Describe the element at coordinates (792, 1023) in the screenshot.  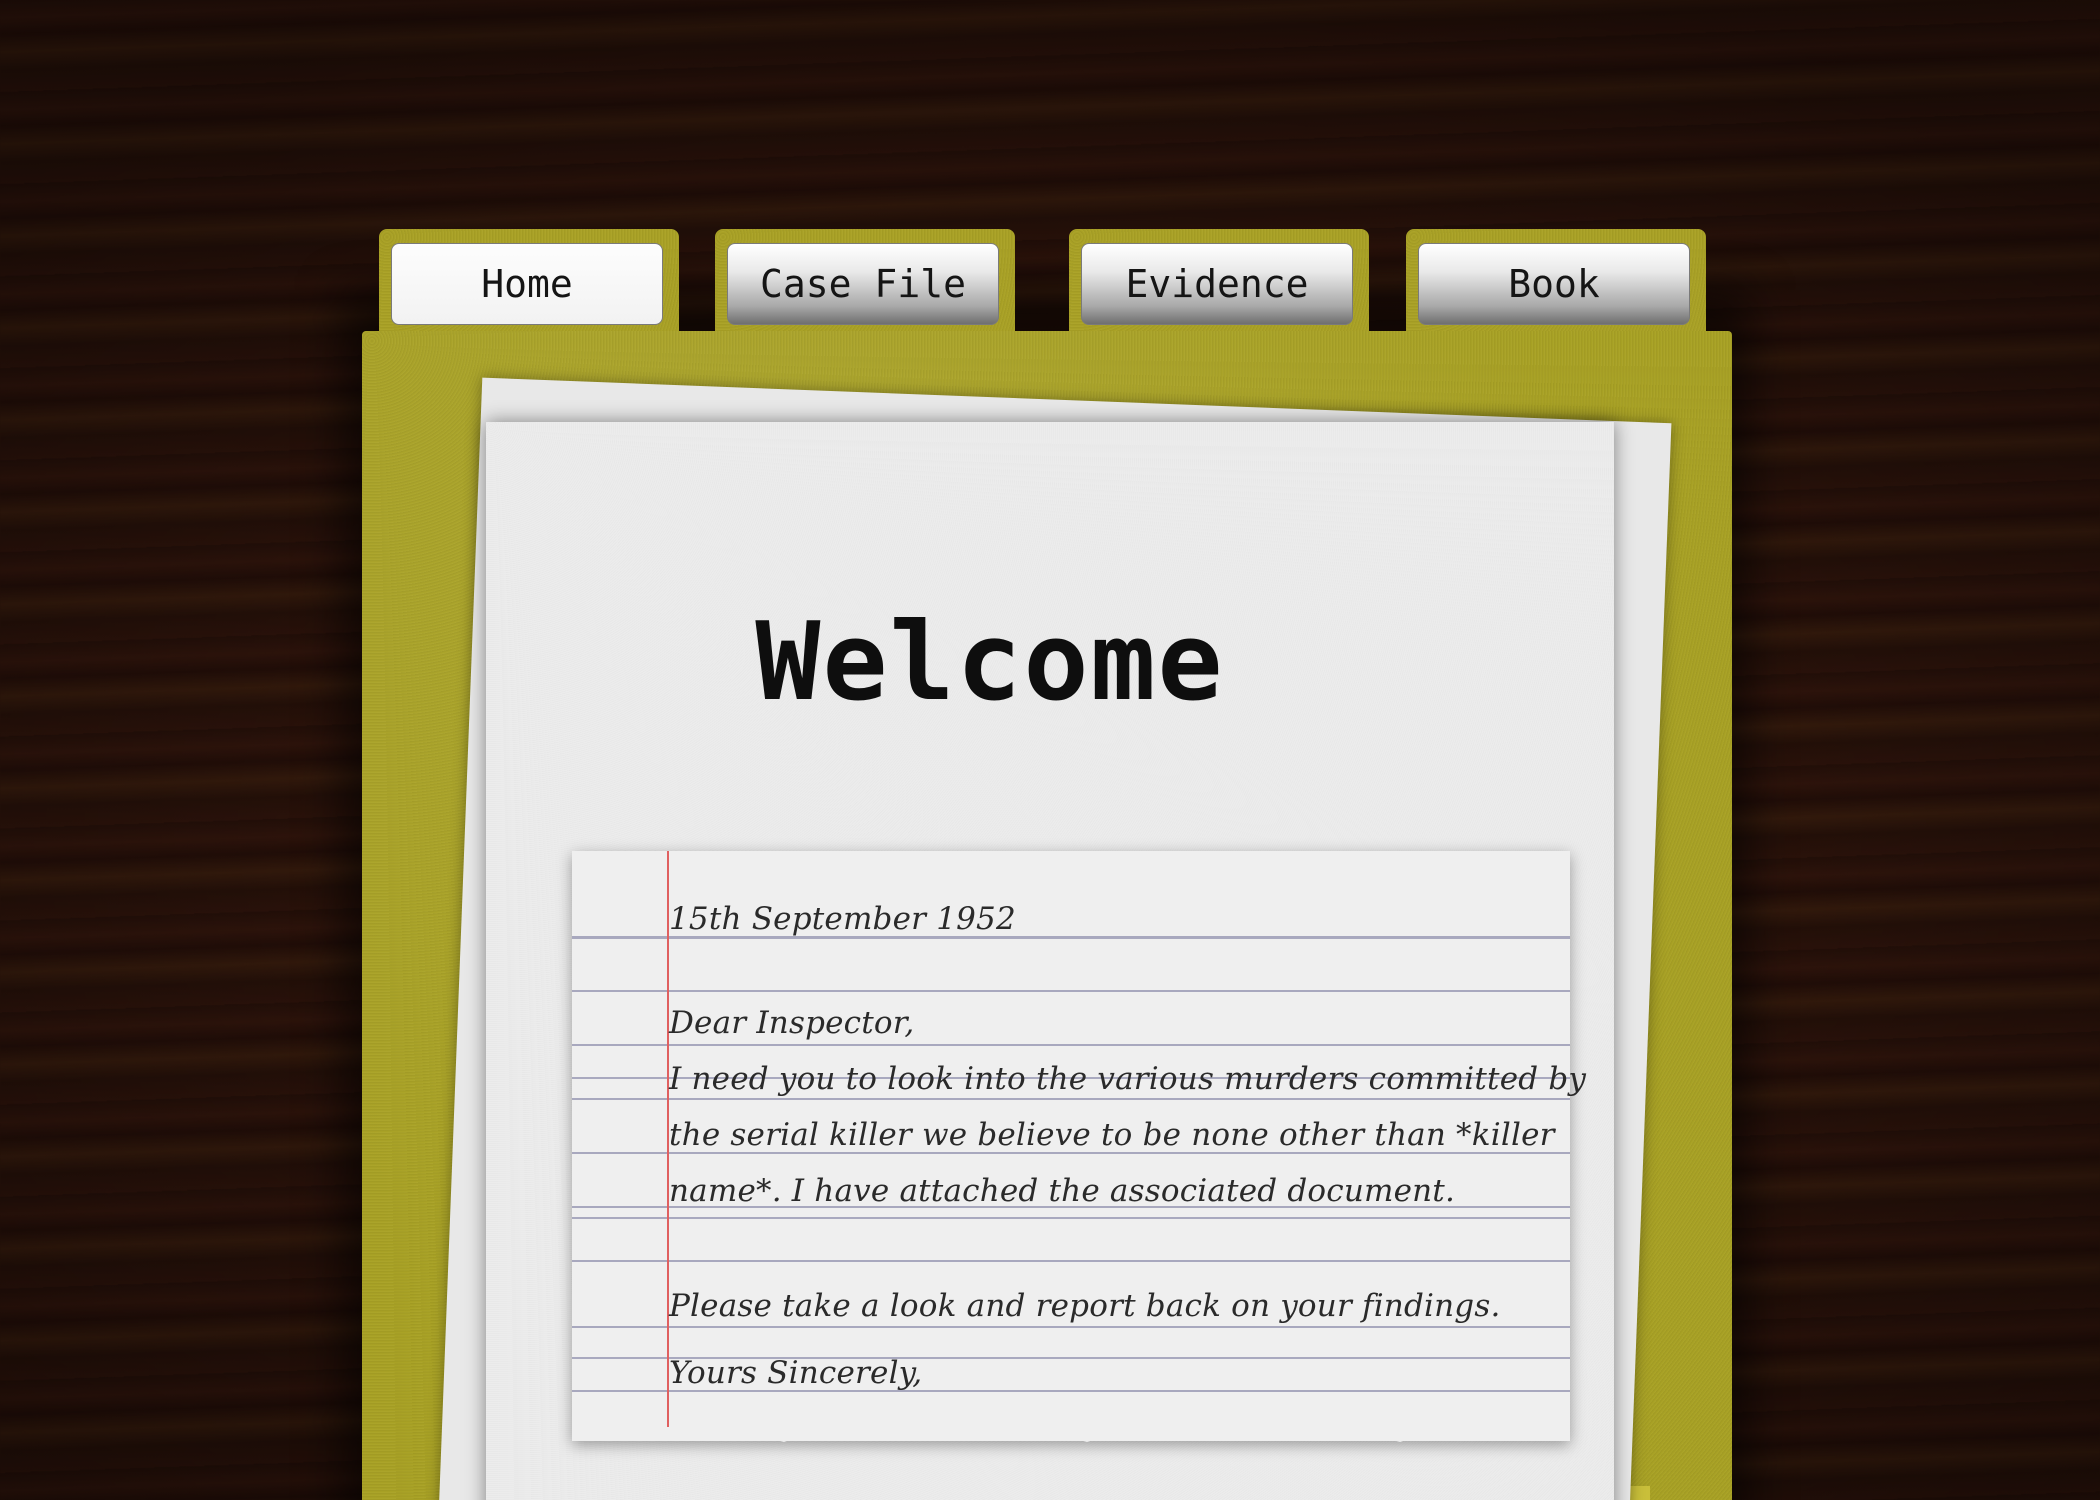
I see `letter-salutation: Dear Inspector,` at that location.